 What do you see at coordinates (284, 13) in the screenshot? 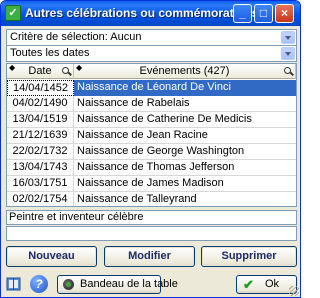
I see `close-button: ×` at bounding box center [284, 13].